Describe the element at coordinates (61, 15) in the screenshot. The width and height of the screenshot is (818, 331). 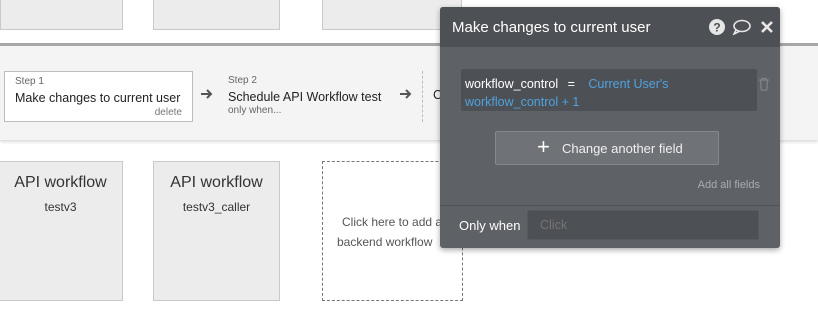
I see `top-card-left` at that location.